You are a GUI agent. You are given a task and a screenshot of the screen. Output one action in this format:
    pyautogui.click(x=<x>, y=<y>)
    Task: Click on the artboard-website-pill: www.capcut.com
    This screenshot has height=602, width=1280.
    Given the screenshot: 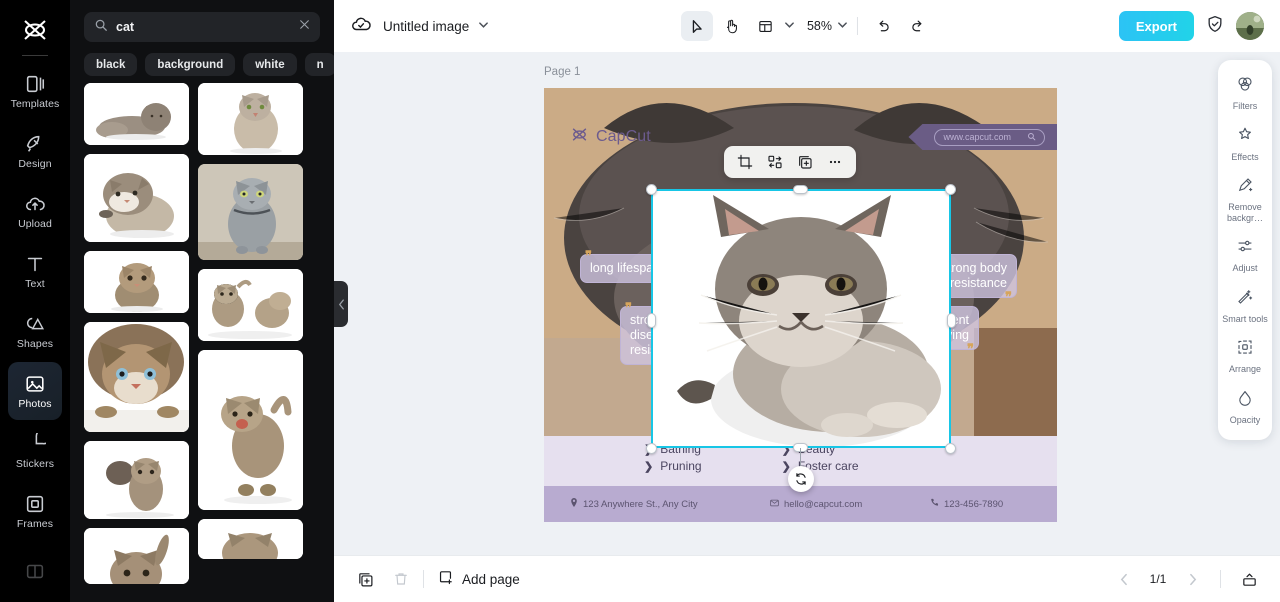 What is the action you would take?
    pyautogui.click(x=989, y=137)
    